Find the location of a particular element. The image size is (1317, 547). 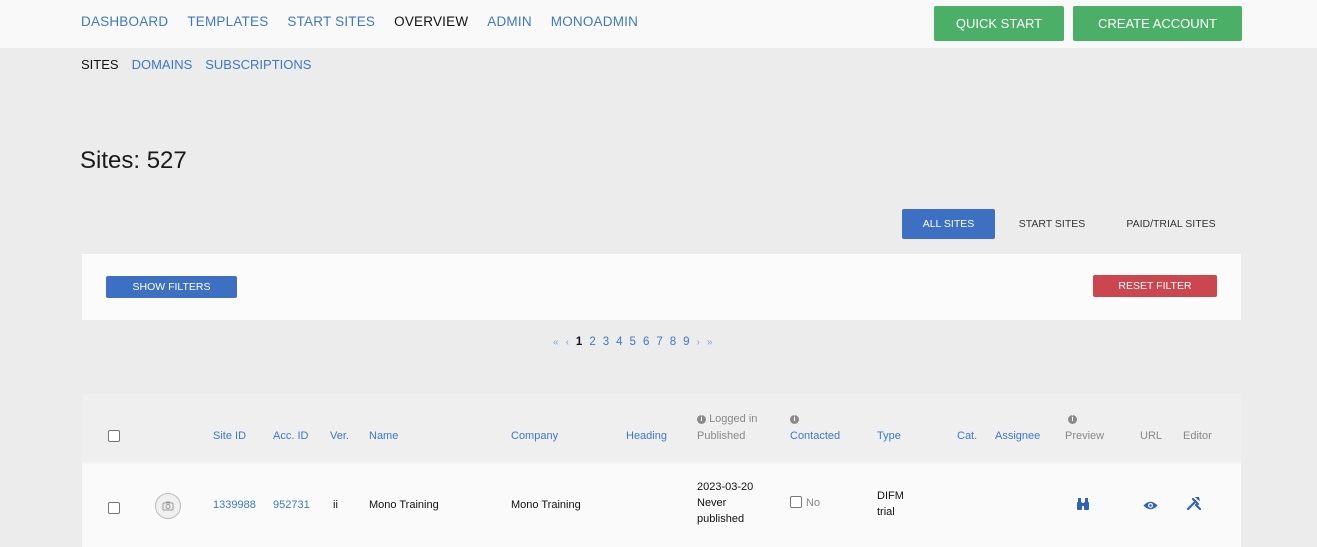

page-title: Sites: 527 is located at coordinates (133, 160).